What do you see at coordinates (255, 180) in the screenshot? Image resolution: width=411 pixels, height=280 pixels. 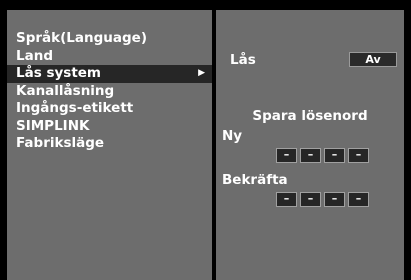 I see `confirm-password-label: Bekräfta` at bounding box center [255, 180].